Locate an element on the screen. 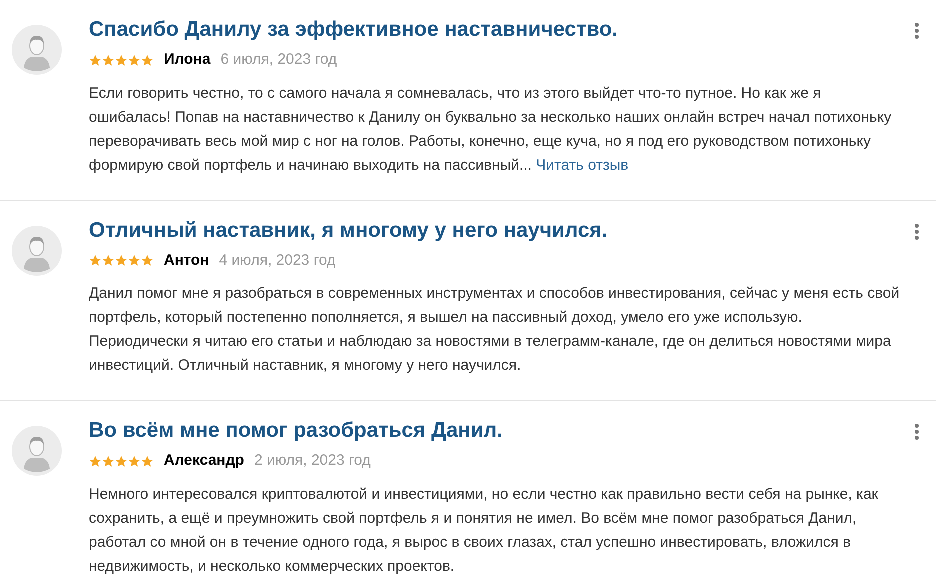 This screenshot has width=936, height=587. review-title: Отличный наставник, я многому у него научился. is located at coordinates (348, 231).